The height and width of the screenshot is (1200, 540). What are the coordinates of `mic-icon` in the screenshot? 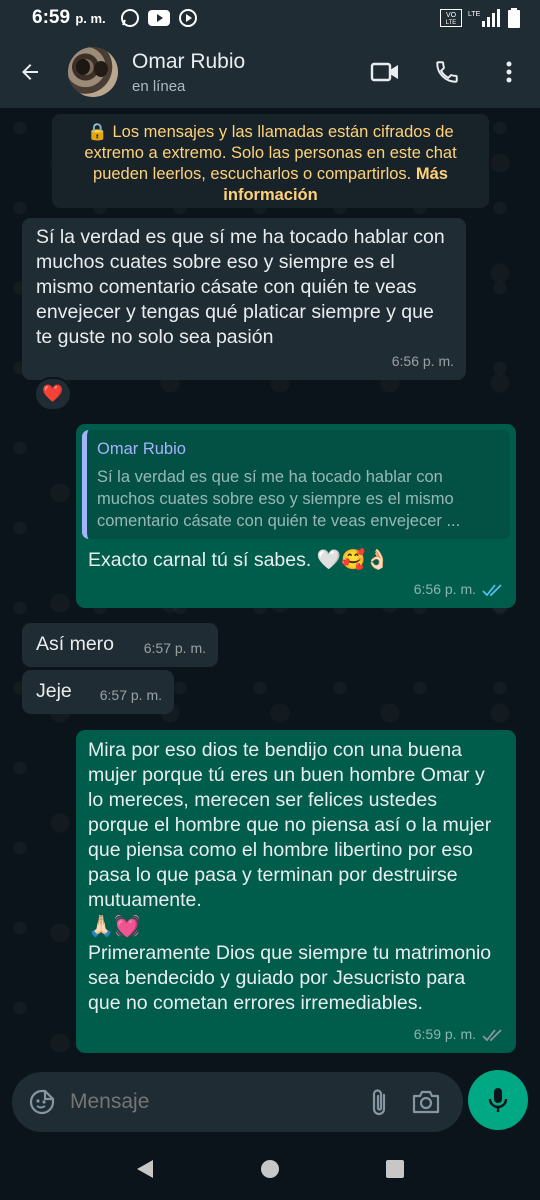 It's located at (498, 1100).